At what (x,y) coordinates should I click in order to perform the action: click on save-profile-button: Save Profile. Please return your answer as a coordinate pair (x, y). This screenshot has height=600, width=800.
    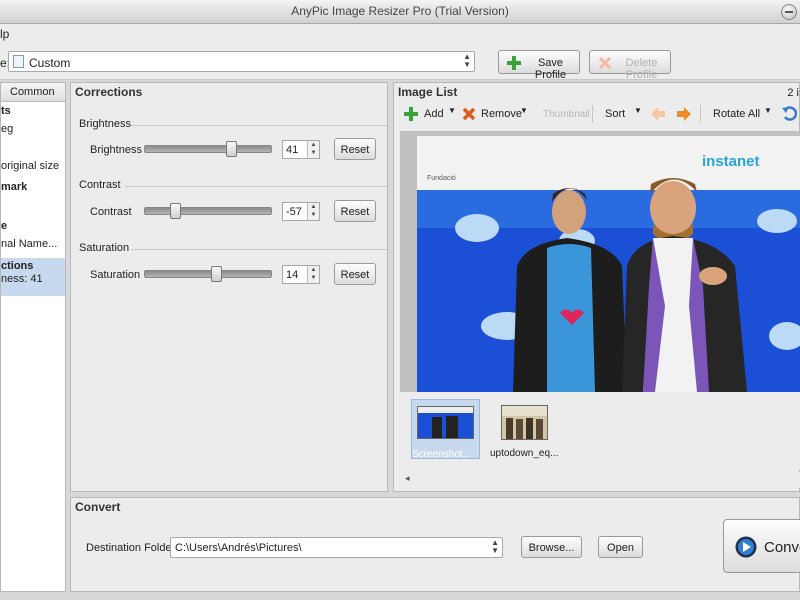
    Looking at the image, I should click on (539, 65).